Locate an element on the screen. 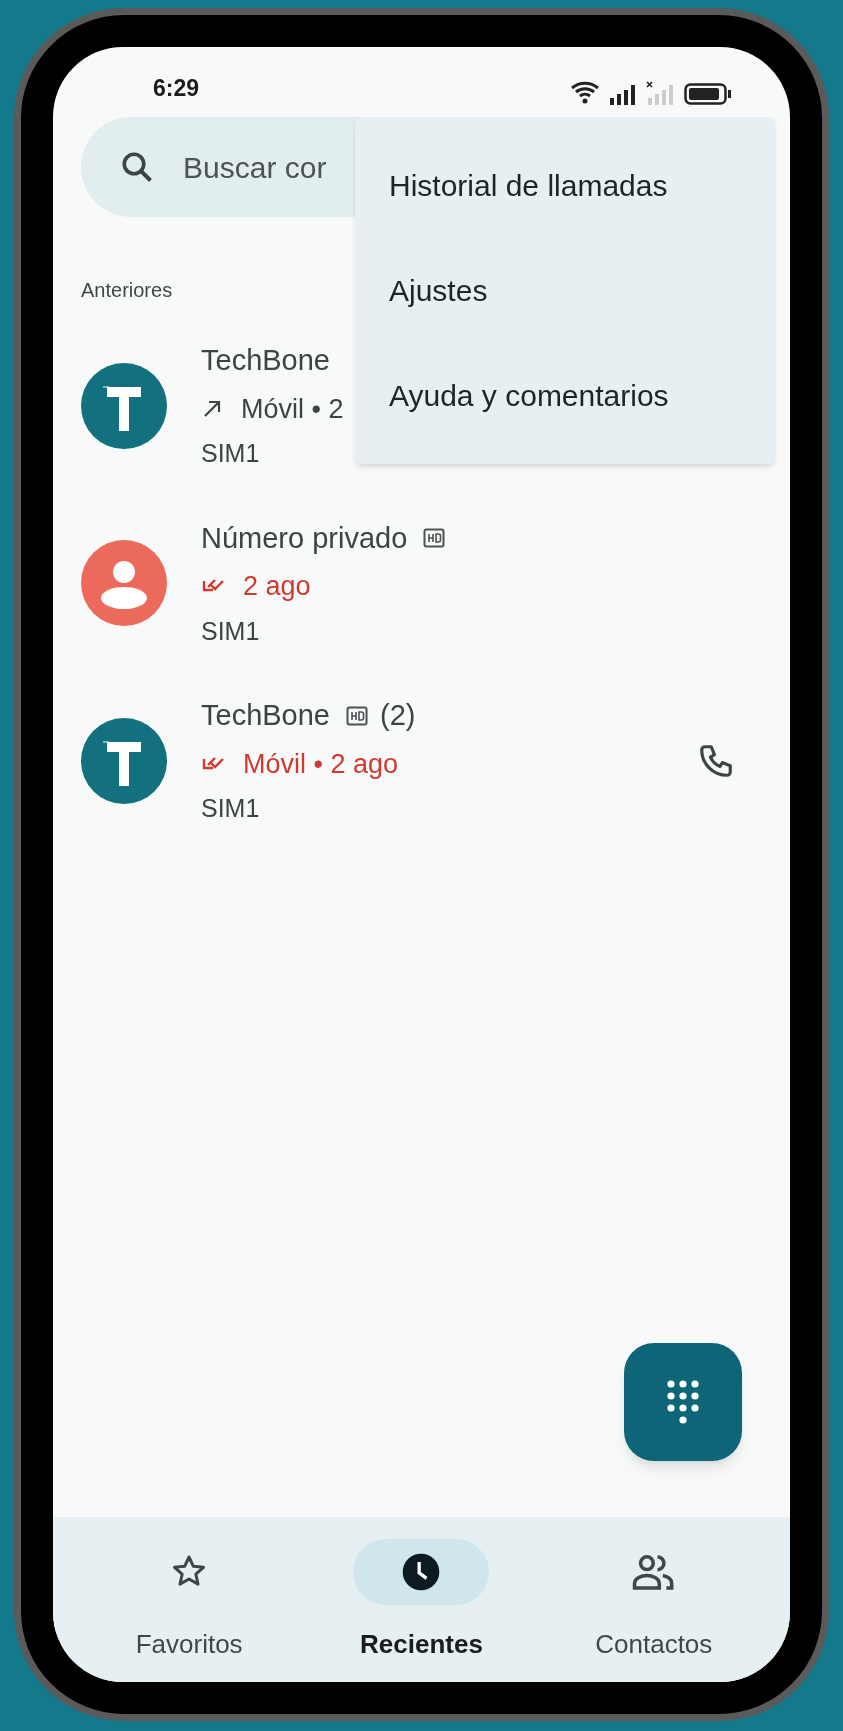 This screenshot has width=843, height=1731. call-detail: Móvil • 2 ago is located at coordinates (321, 764).